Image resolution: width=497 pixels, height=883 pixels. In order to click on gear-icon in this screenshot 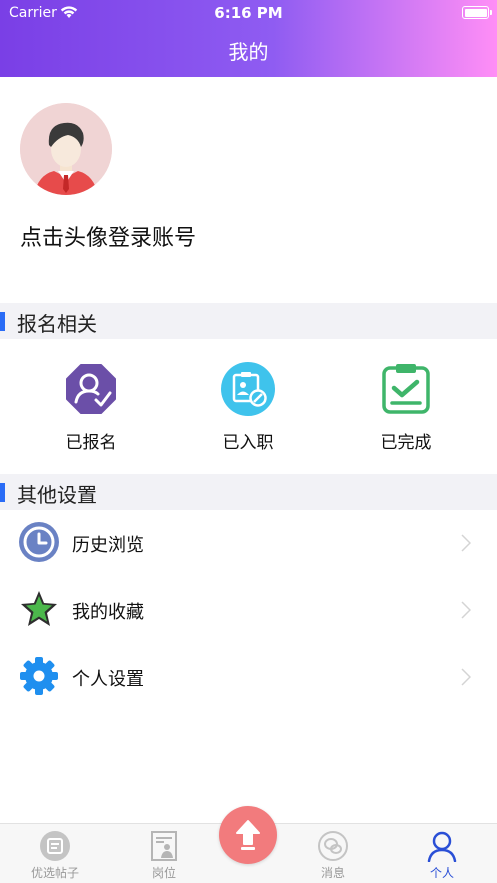, I will do `click(39, 676)`.